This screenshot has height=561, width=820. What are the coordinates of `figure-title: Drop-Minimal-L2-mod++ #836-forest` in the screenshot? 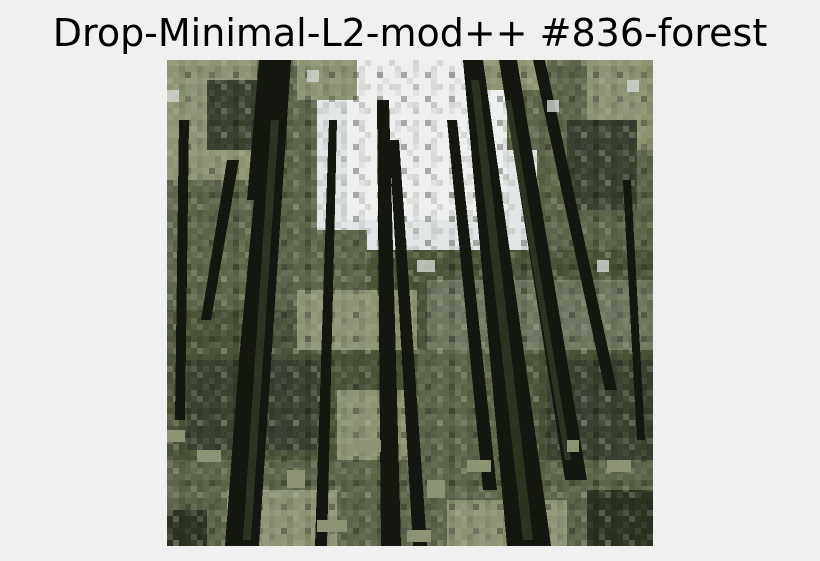 It's located at (410, 33).